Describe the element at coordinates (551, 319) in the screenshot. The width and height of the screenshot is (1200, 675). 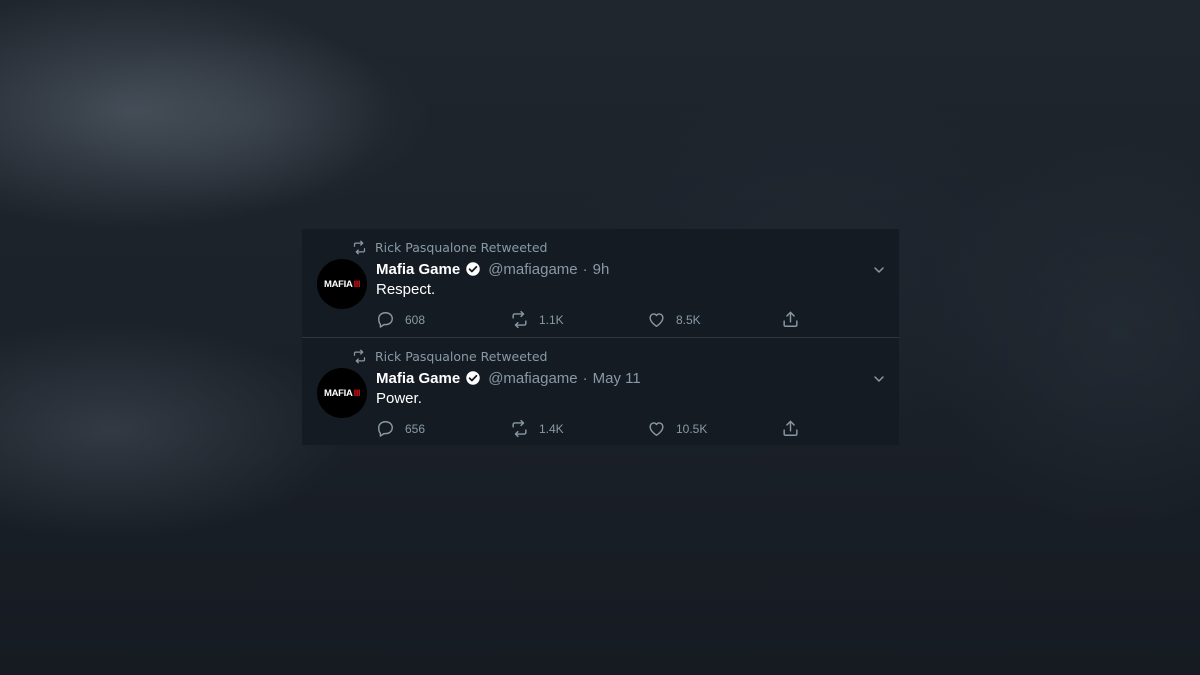
I see `retweet-count: 1.1K` at that location.